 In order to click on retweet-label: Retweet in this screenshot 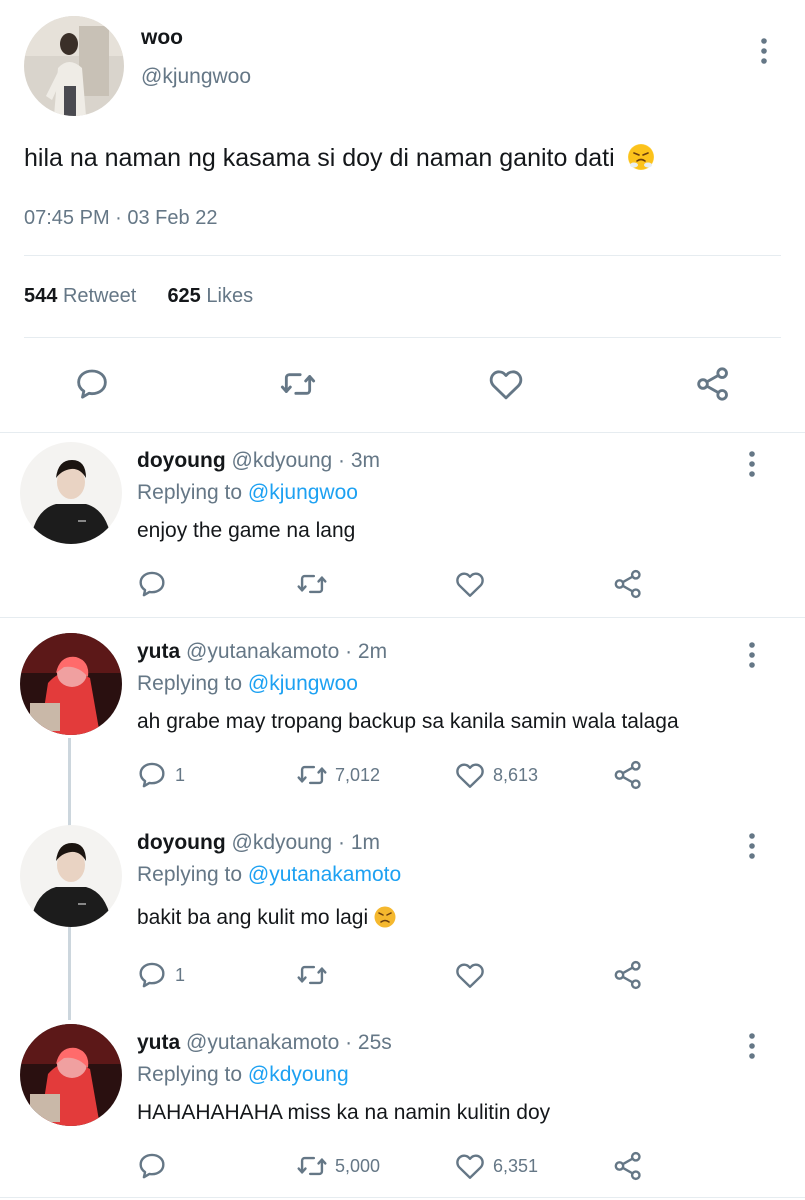, I will do `click(99, 296)`.